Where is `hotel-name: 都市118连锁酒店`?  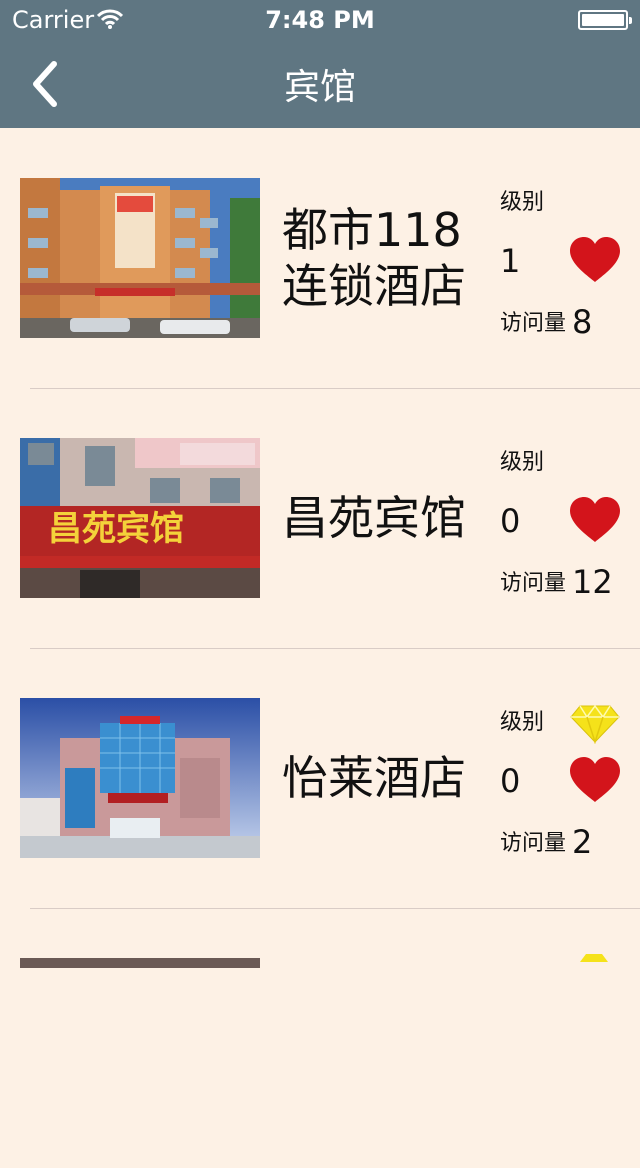
hotel-name: 都市118连锁酒店 is located at coordinates (374, 258).